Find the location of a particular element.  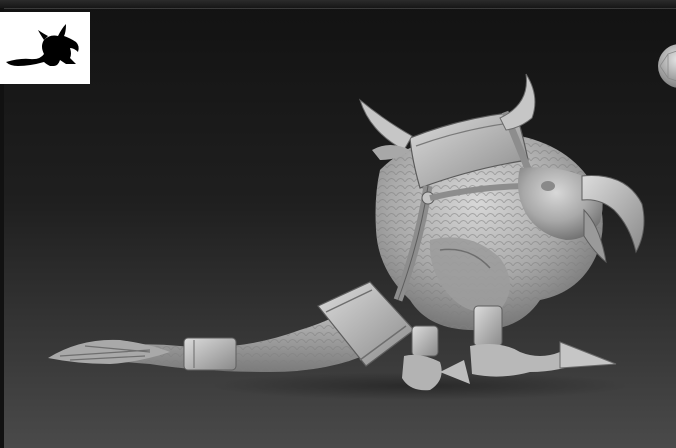

silhouette-thumbnail is located at coordinates (45, 48).